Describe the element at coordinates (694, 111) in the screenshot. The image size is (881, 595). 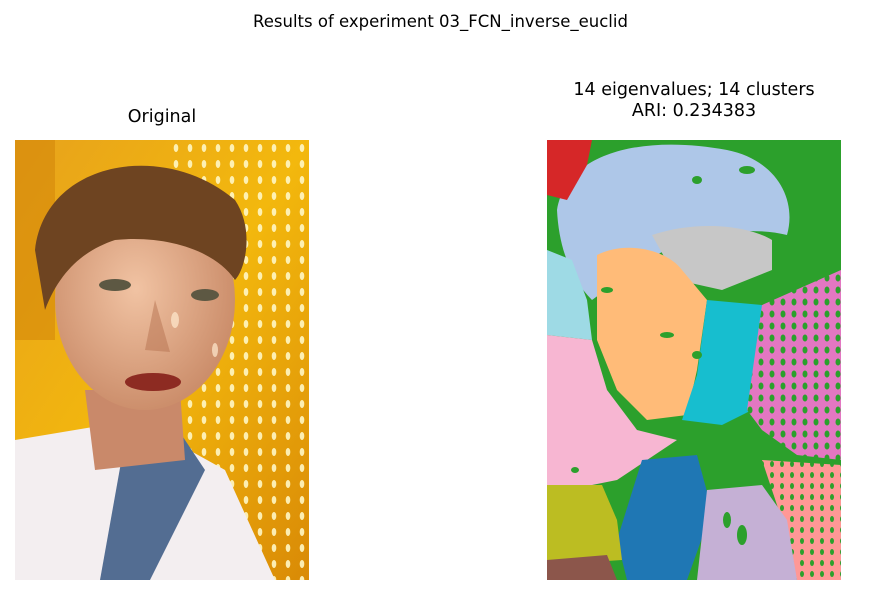
I see `ari-score-label: ARI: 0.234383` at that location.